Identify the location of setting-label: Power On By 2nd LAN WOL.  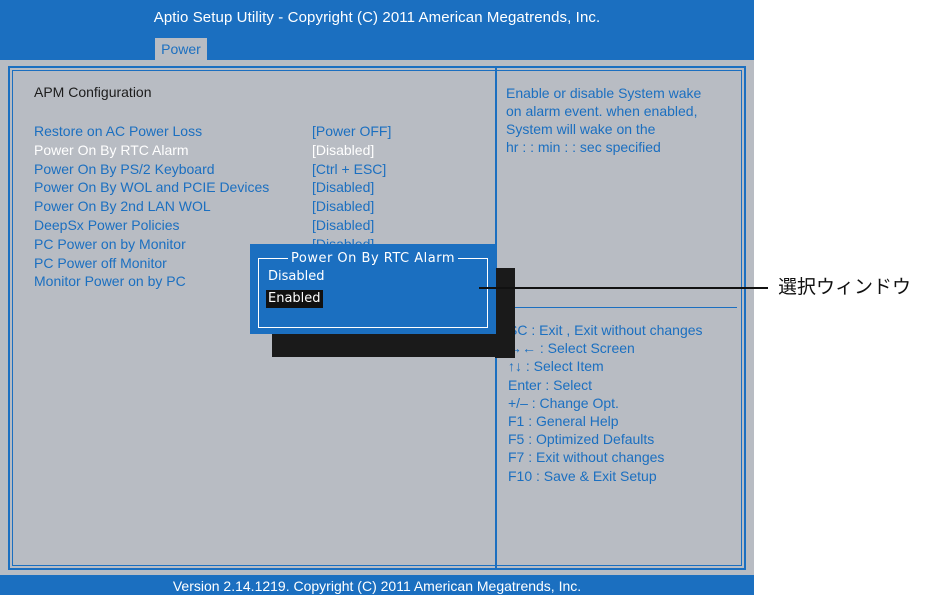
(151, 206).